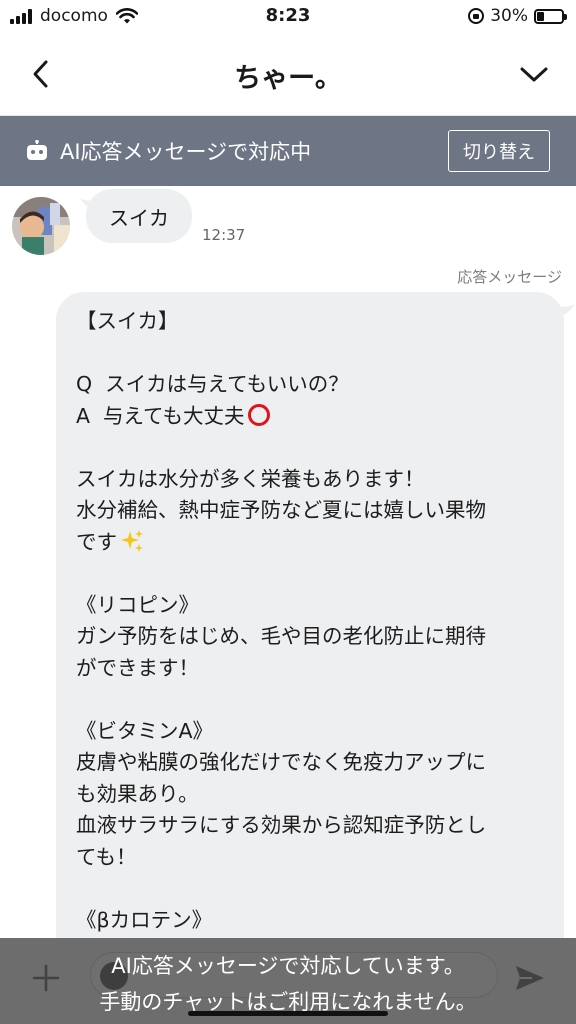  What do you see at coordinates (144, 919) in the screenshot?
I see `message-line: 《βカロテン》` at bounding box center [144, 919].